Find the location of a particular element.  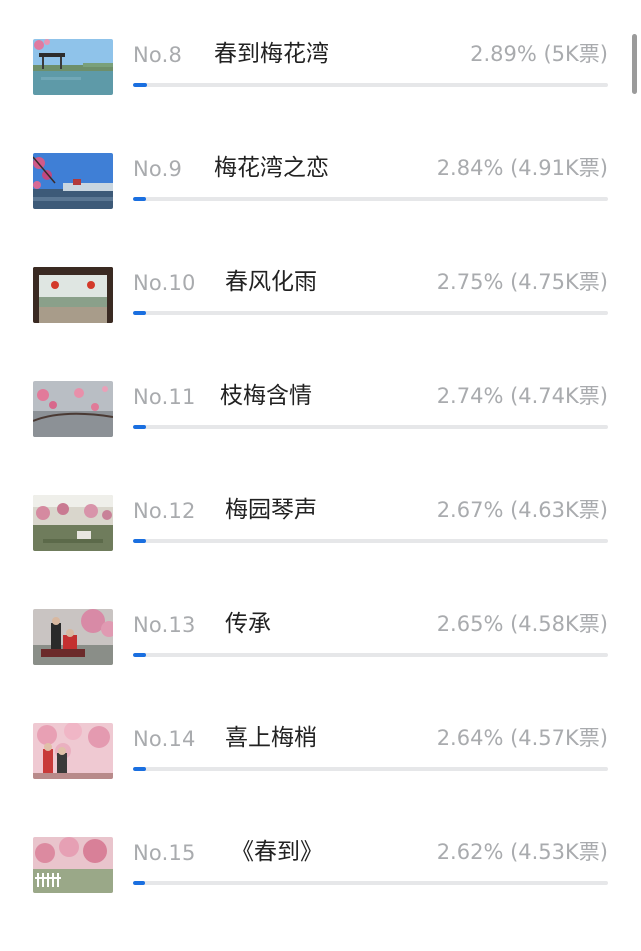

vote-stat: 2.84% (4.91K票) is located at coordinates (522, 168).